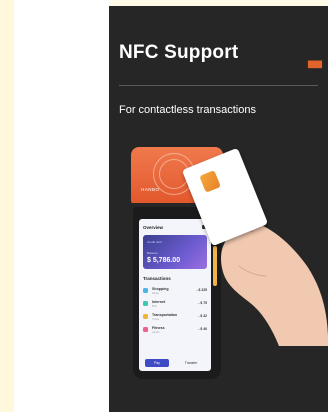 The width and height of the screenshot is (328, 412). I want to click on transaction-amount: - $ 75, so click(202, 303).